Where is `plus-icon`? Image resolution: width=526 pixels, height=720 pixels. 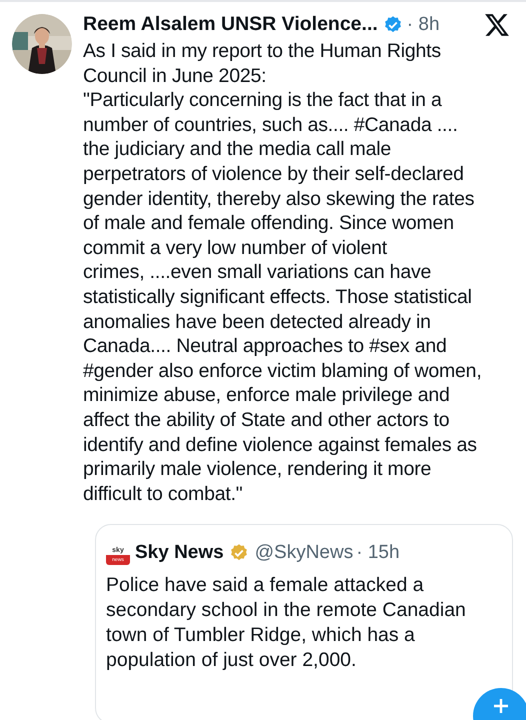 plus-icon is located at coordinates (501, 706).